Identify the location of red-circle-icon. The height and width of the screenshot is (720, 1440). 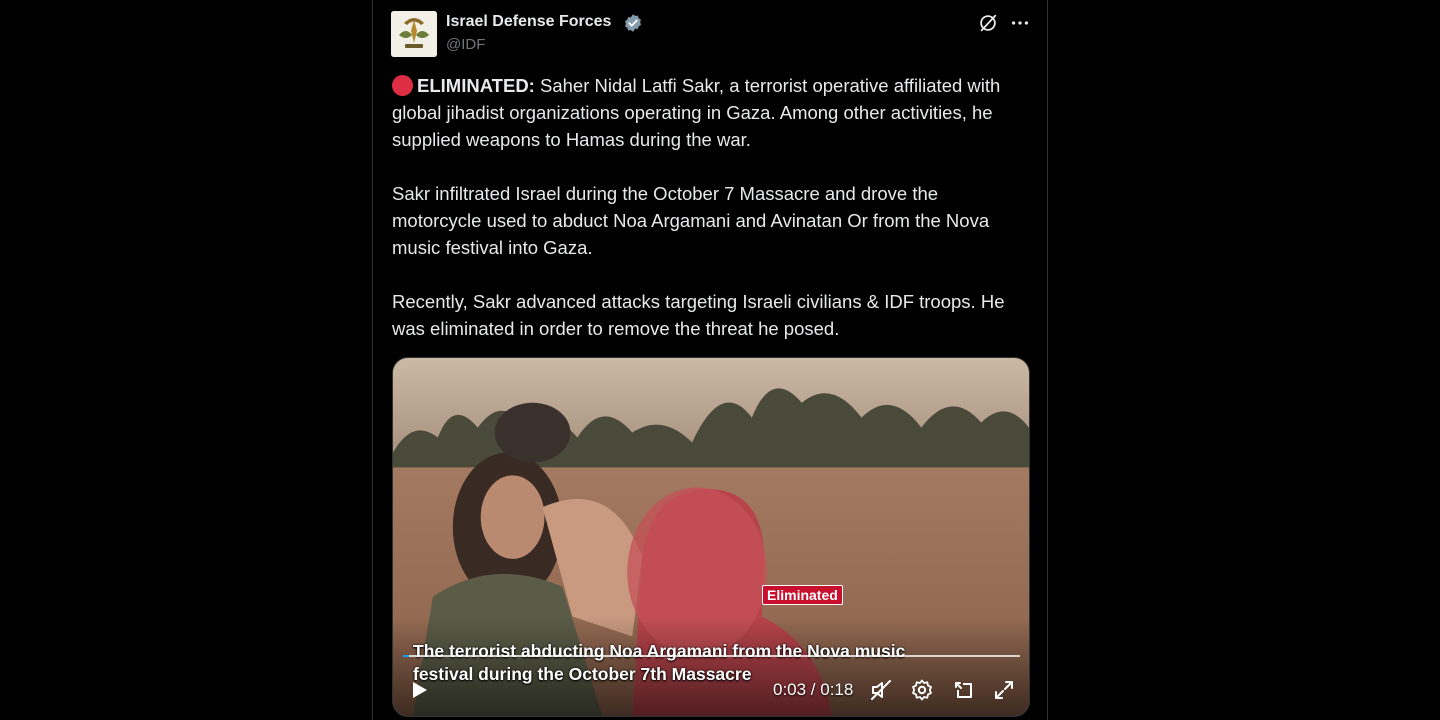
(402, 85).